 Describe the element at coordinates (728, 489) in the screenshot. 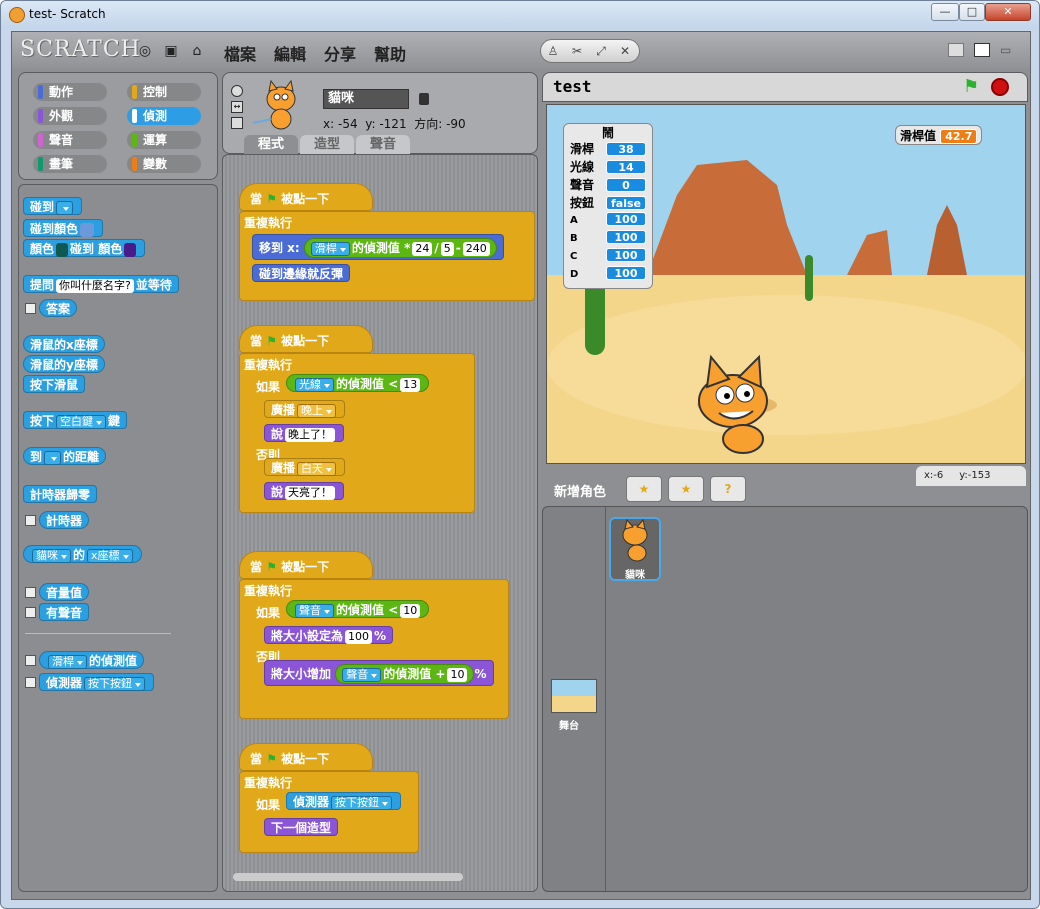

I see `random-sprite-button: ?` at that location.